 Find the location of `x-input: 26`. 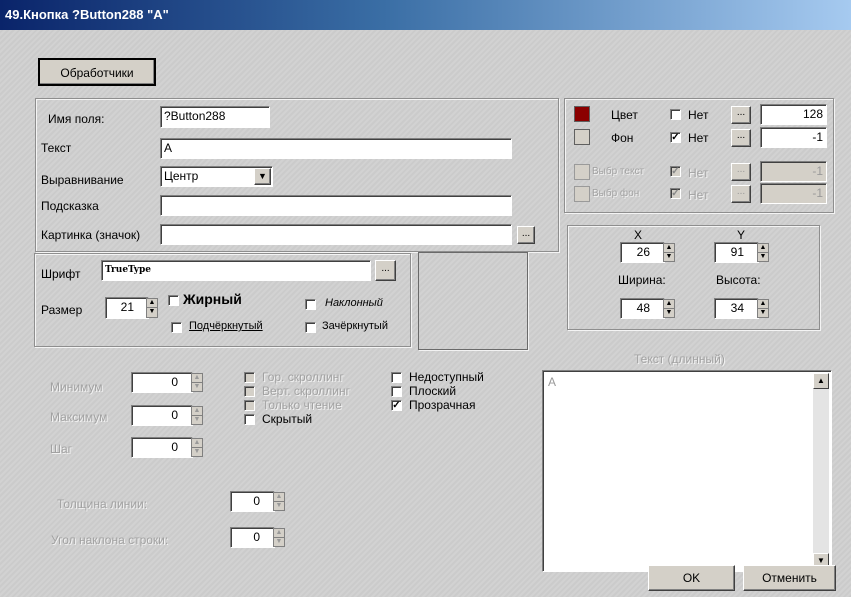

x-input: 26 is located at coordinates (642, 252).